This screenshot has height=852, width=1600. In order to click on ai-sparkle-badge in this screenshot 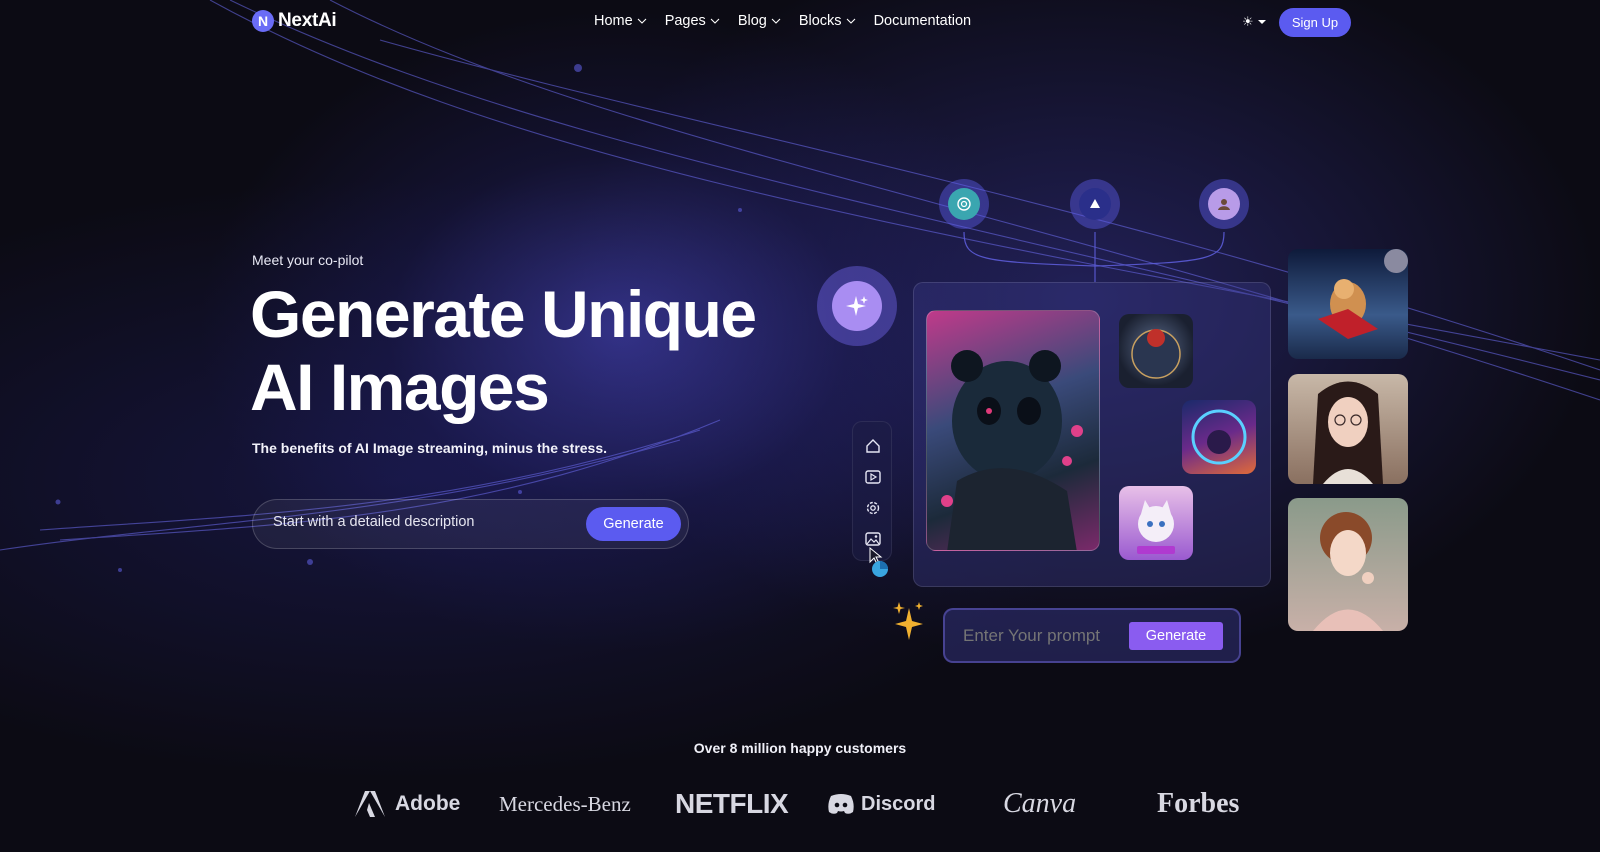, I will do `click(857, 306)`.